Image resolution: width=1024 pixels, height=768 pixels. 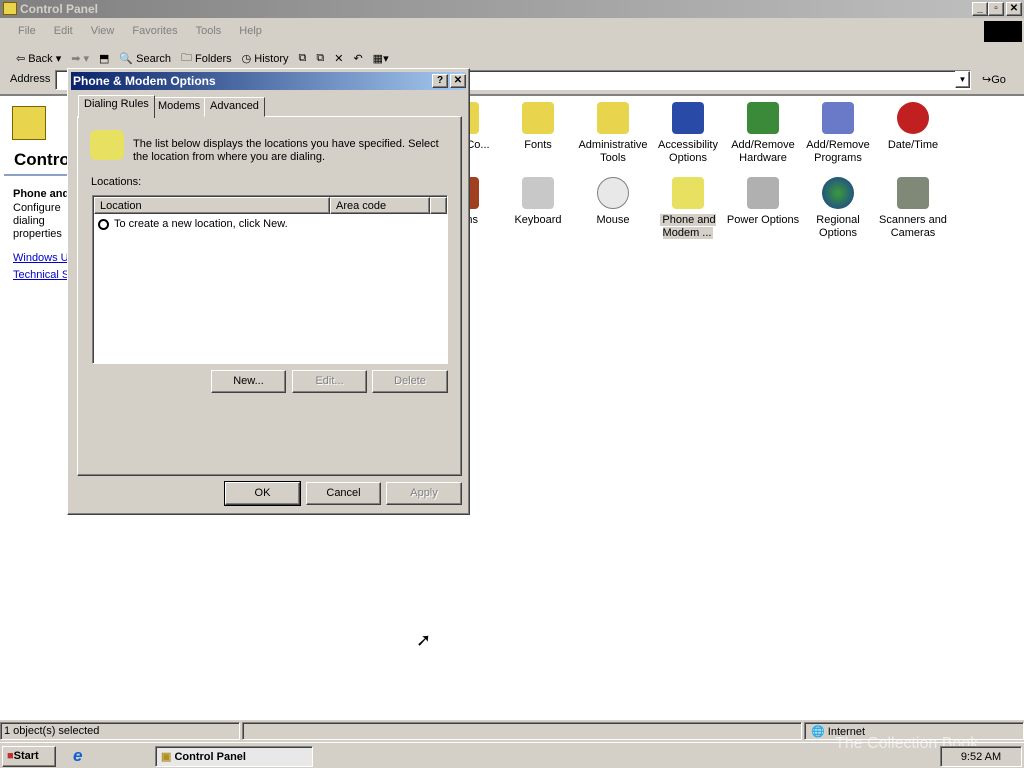 I want to click on column-label: Area code, so click(x=361, y=206).